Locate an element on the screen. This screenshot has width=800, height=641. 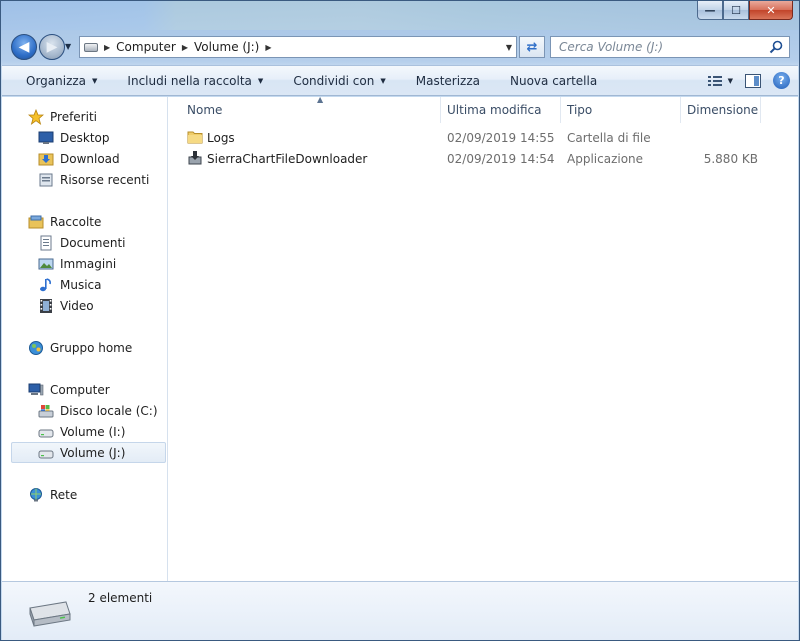
burn-label: Masterizza is located at coordinates (447, 80).